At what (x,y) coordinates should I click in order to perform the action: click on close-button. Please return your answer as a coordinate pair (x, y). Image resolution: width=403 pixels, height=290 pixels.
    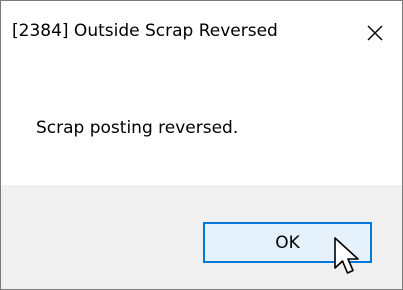
    Looking at the image, I should click on (375, 33).